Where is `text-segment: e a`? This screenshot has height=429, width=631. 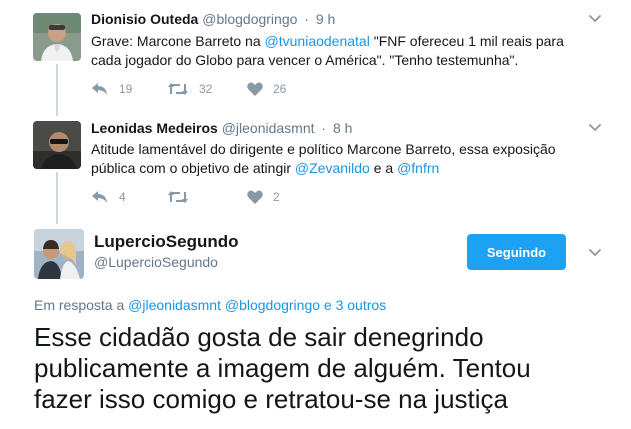
text-segment: e a is located at coordinates (383, 168).